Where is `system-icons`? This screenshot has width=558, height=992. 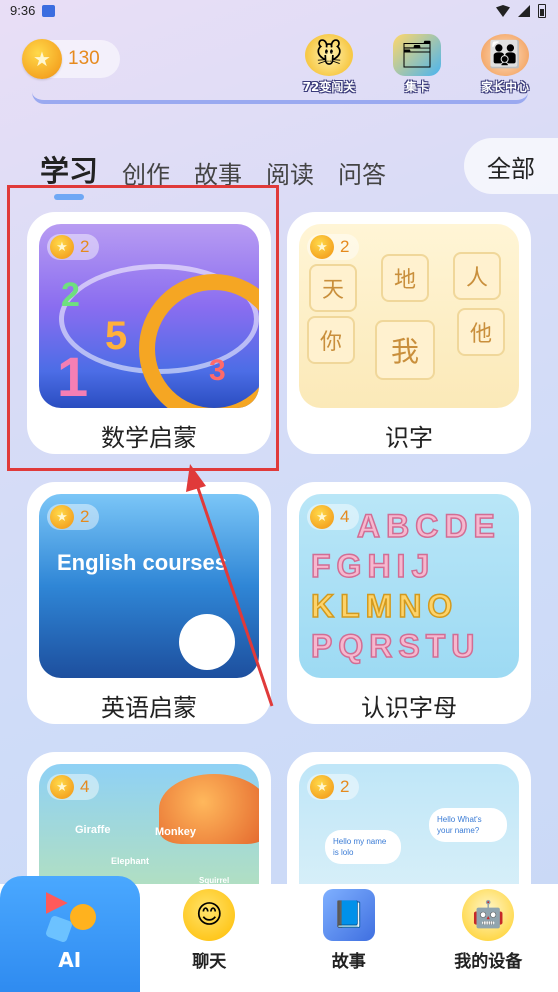 system-icons is located at coordinates (521, 11).